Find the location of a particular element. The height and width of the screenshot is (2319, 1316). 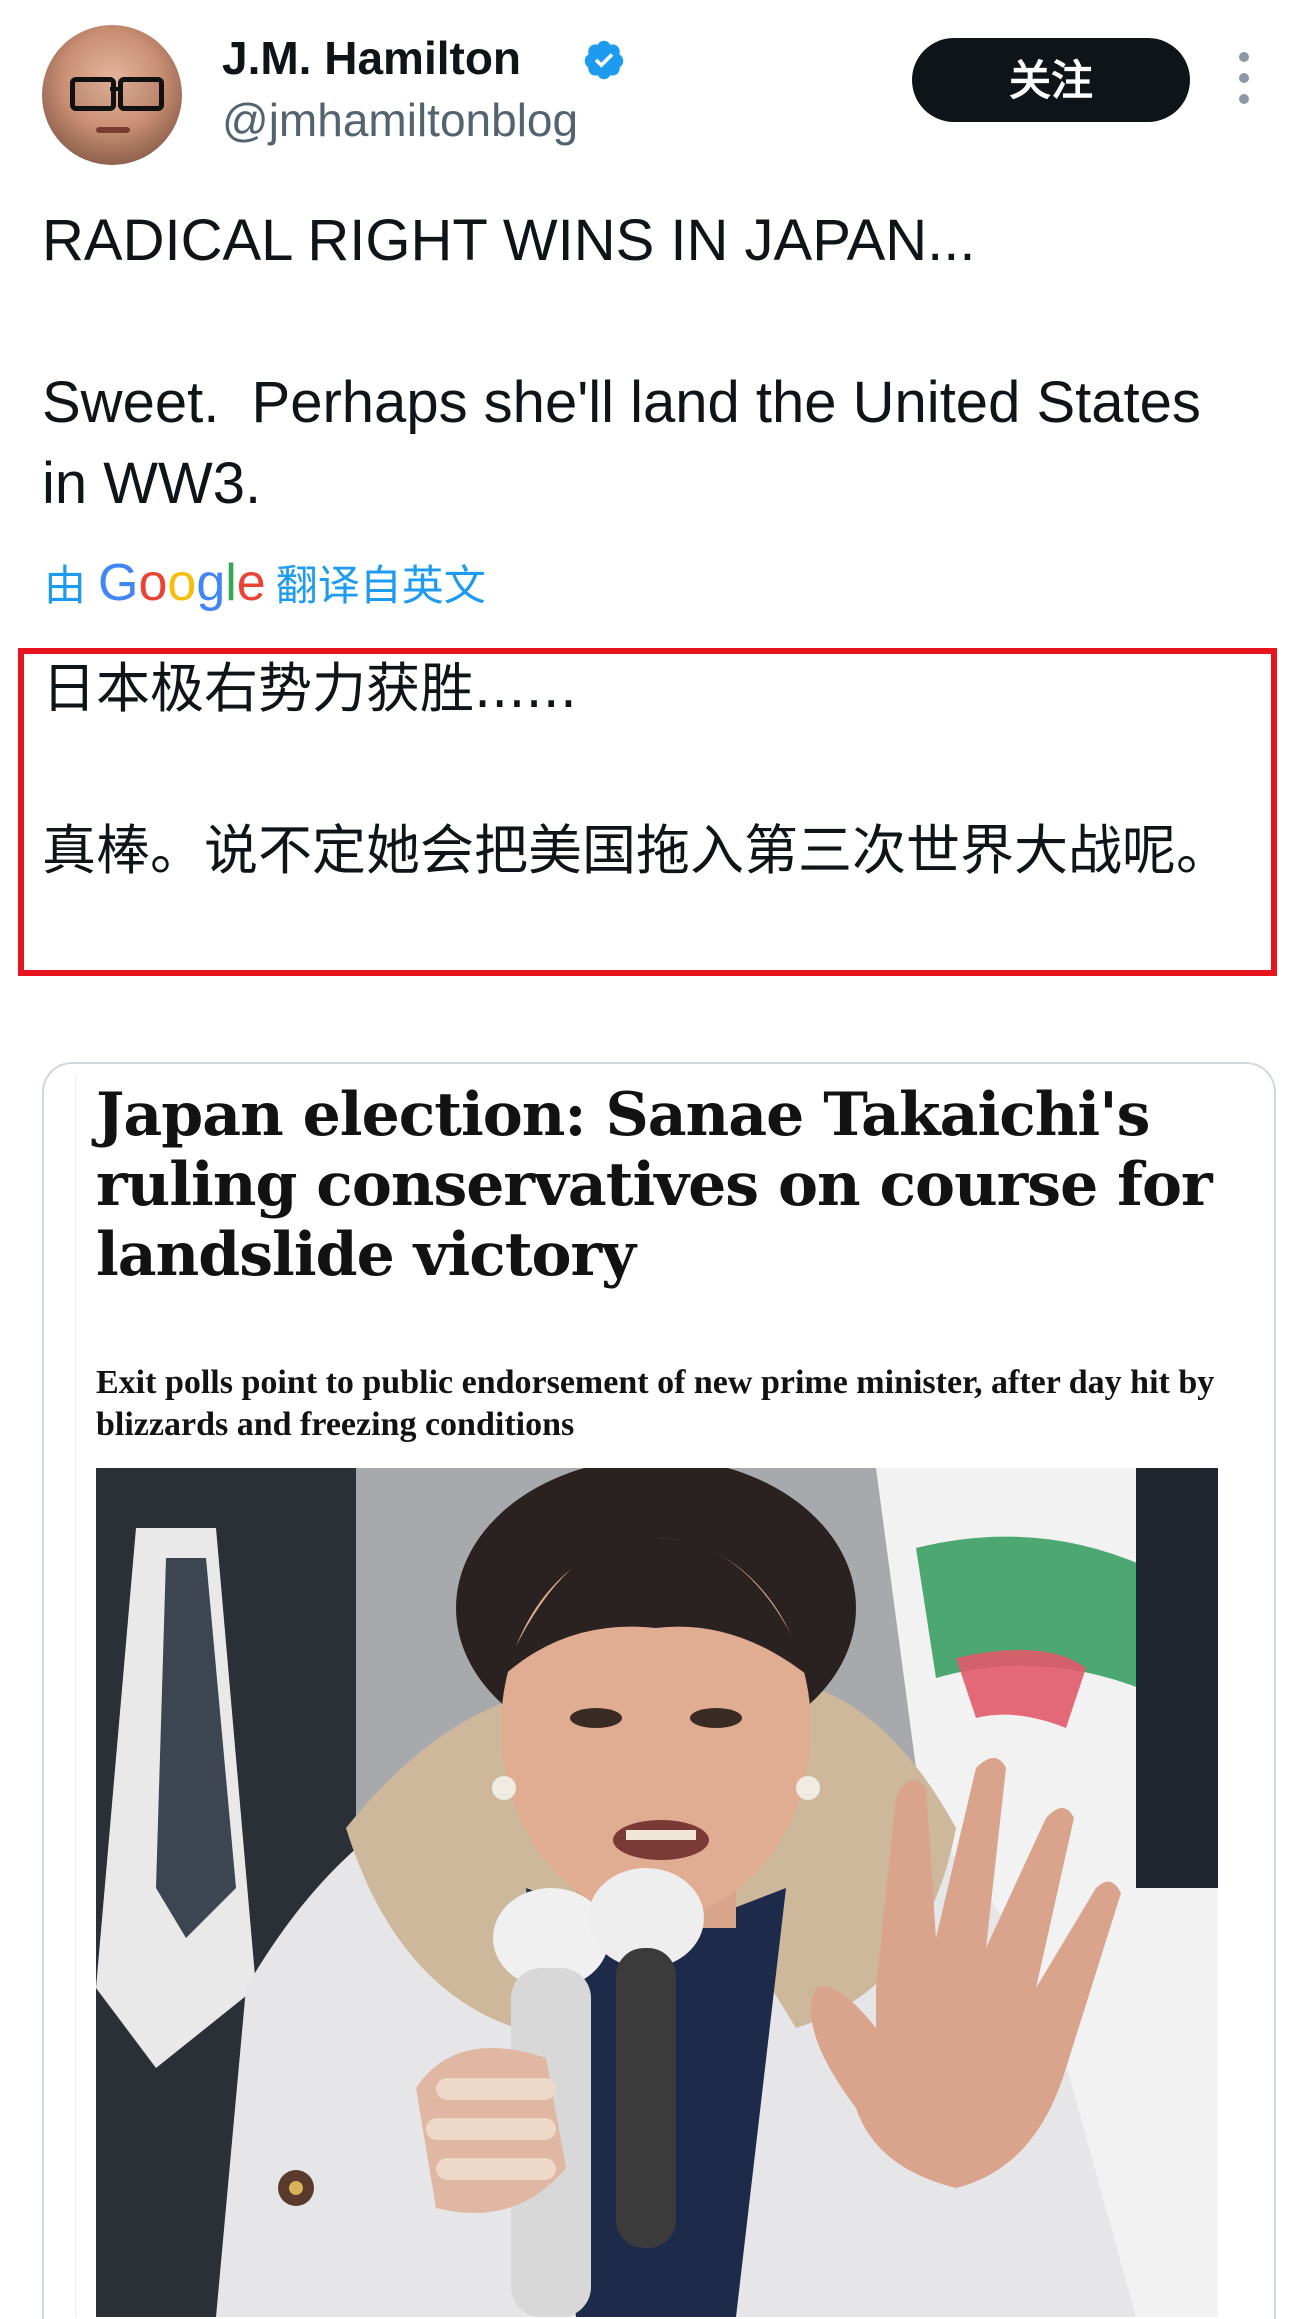

translate-suffix: 翻译自英文 is located at coordinates (380, 585).